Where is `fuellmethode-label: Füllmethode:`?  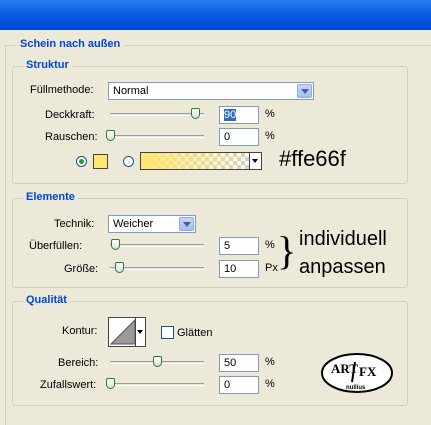
fuellmethode-label: Füllmethode: is located at coordinates (62, 90).